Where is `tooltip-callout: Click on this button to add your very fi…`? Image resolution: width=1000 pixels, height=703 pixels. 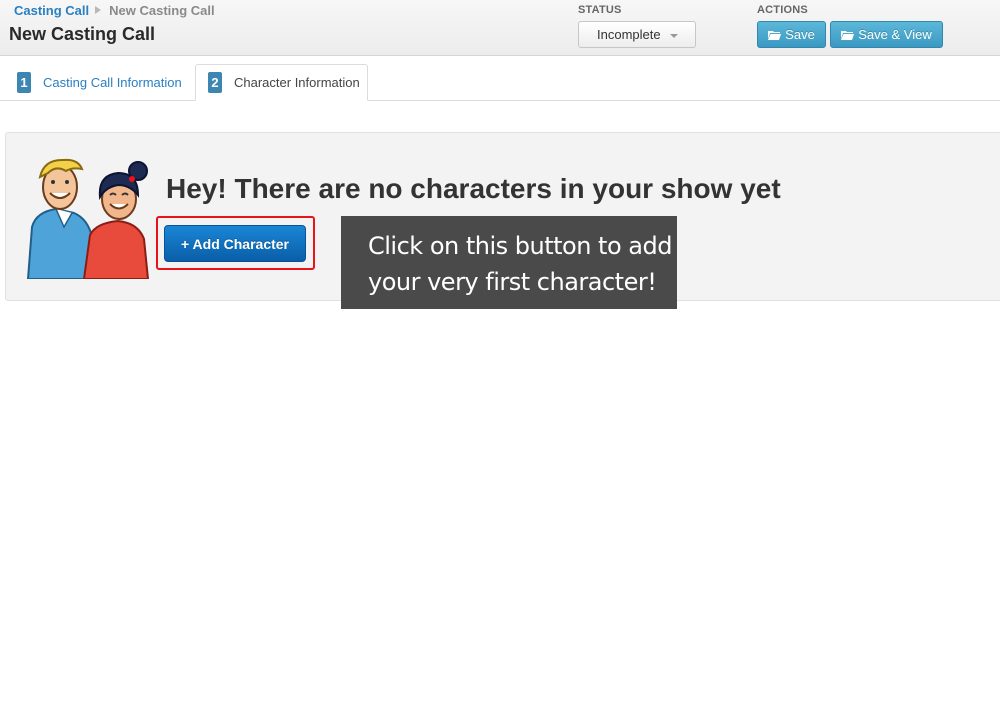 tooltip-callout: Click on this button to add your very fi… is located at coordinates (509, 262).